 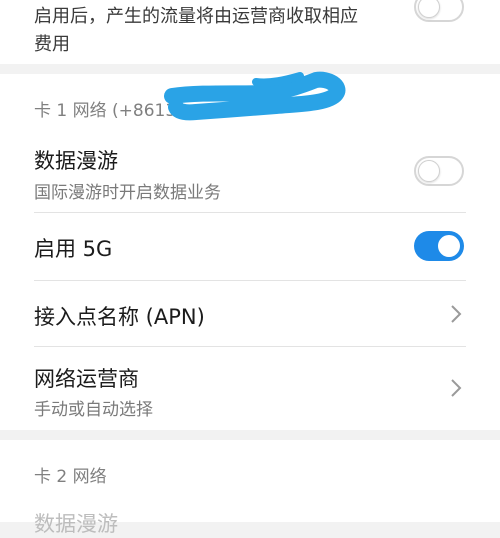 I want to click on redaction-scribble, so click(x=255, y=96).